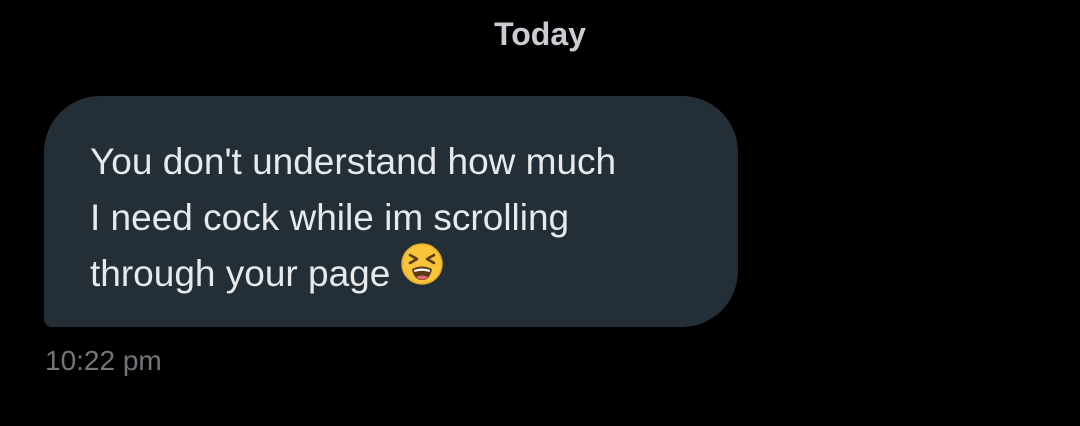  Describe the element at coordinates (540, 34) in the screenshot. I see `date-divider: Today` at that location.